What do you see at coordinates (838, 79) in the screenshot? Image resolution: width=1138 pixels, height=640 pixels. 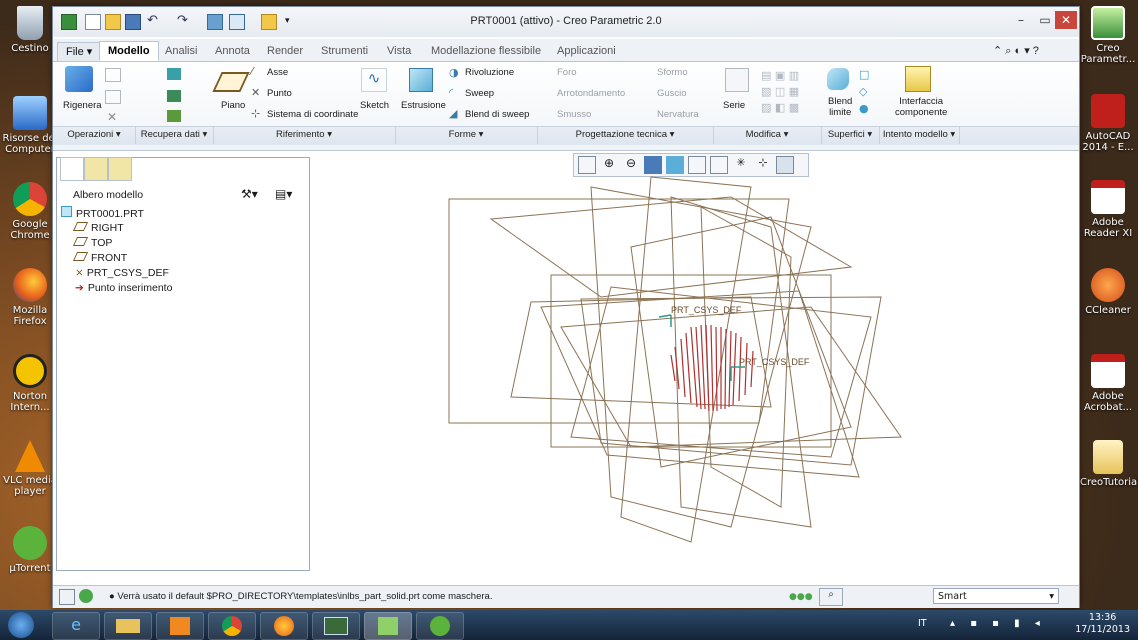 I see `boundary-blend-icon` at bounding box center [838, 79].